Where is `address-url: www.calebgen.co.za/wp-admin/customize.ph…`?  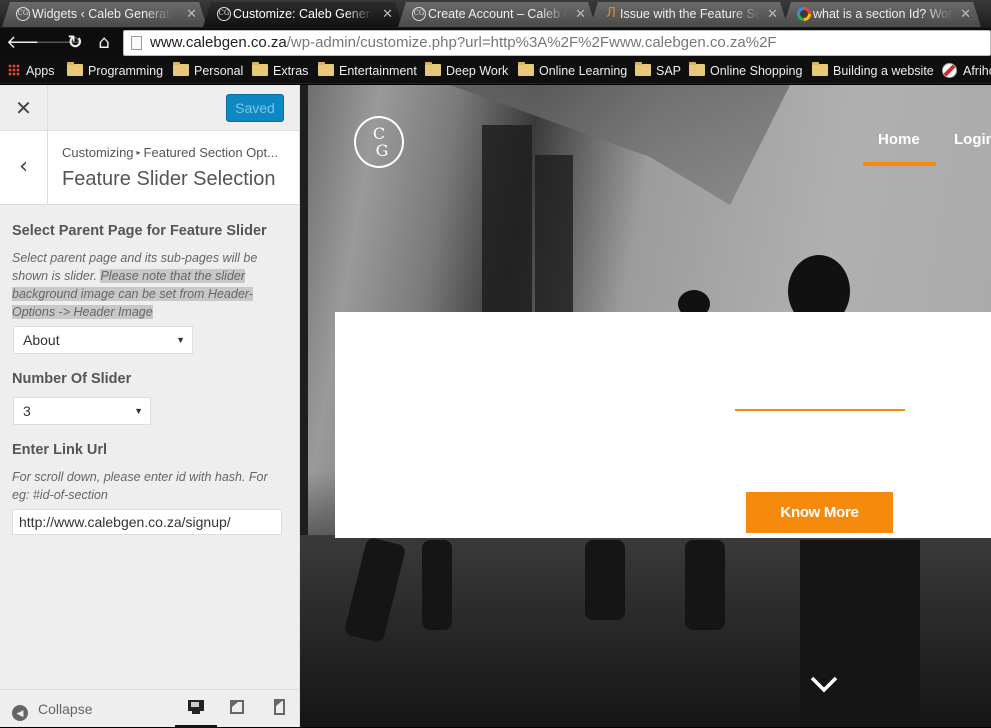 address-url: www.calebgen.co.za/wp-admin/customize.ph… is located at coordinates (463, 42).